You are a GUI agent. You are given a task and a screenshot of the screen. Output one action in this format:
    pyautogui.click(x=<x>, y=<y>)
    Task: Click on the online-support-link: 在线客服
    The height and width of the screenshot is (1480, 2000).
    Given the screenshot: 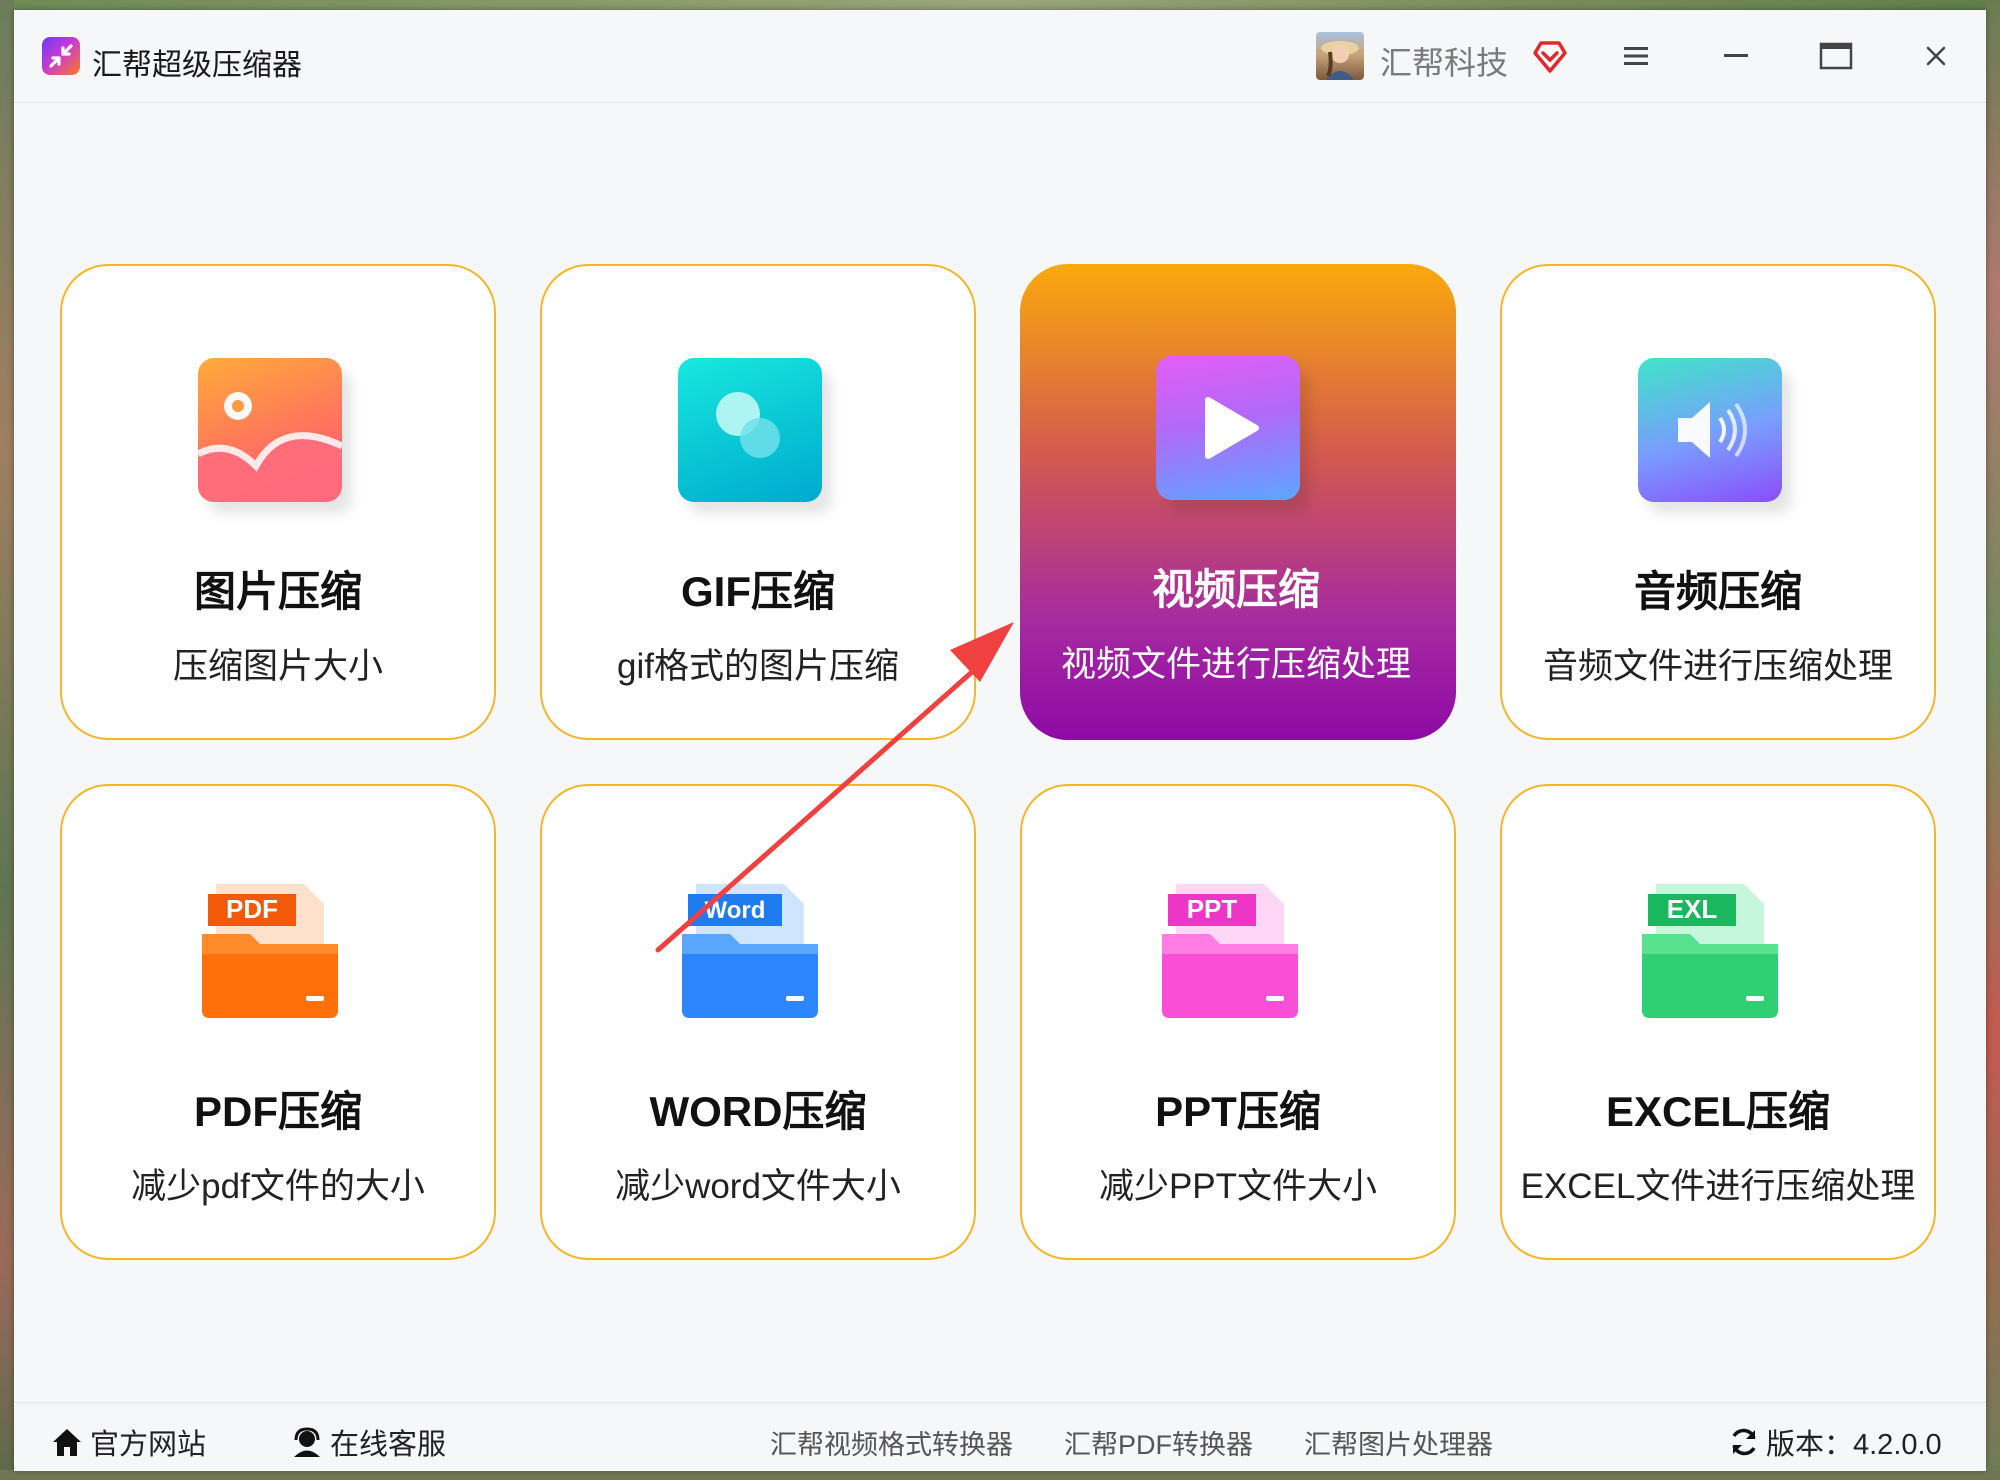 What is the action you would take?
    pyautogui.click(x=368, y=1442)
    